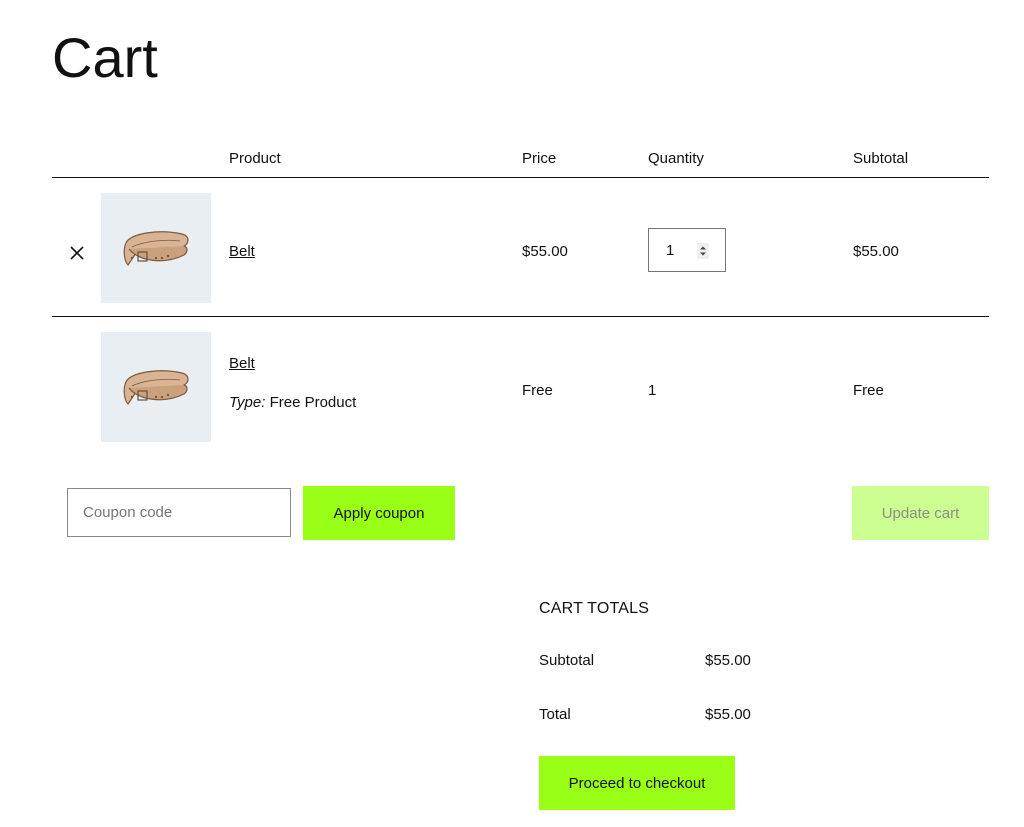 The width and height of the screenshot is (1024, 827). I want to click on product-meta: Type: Free Product, so click(292, 403).